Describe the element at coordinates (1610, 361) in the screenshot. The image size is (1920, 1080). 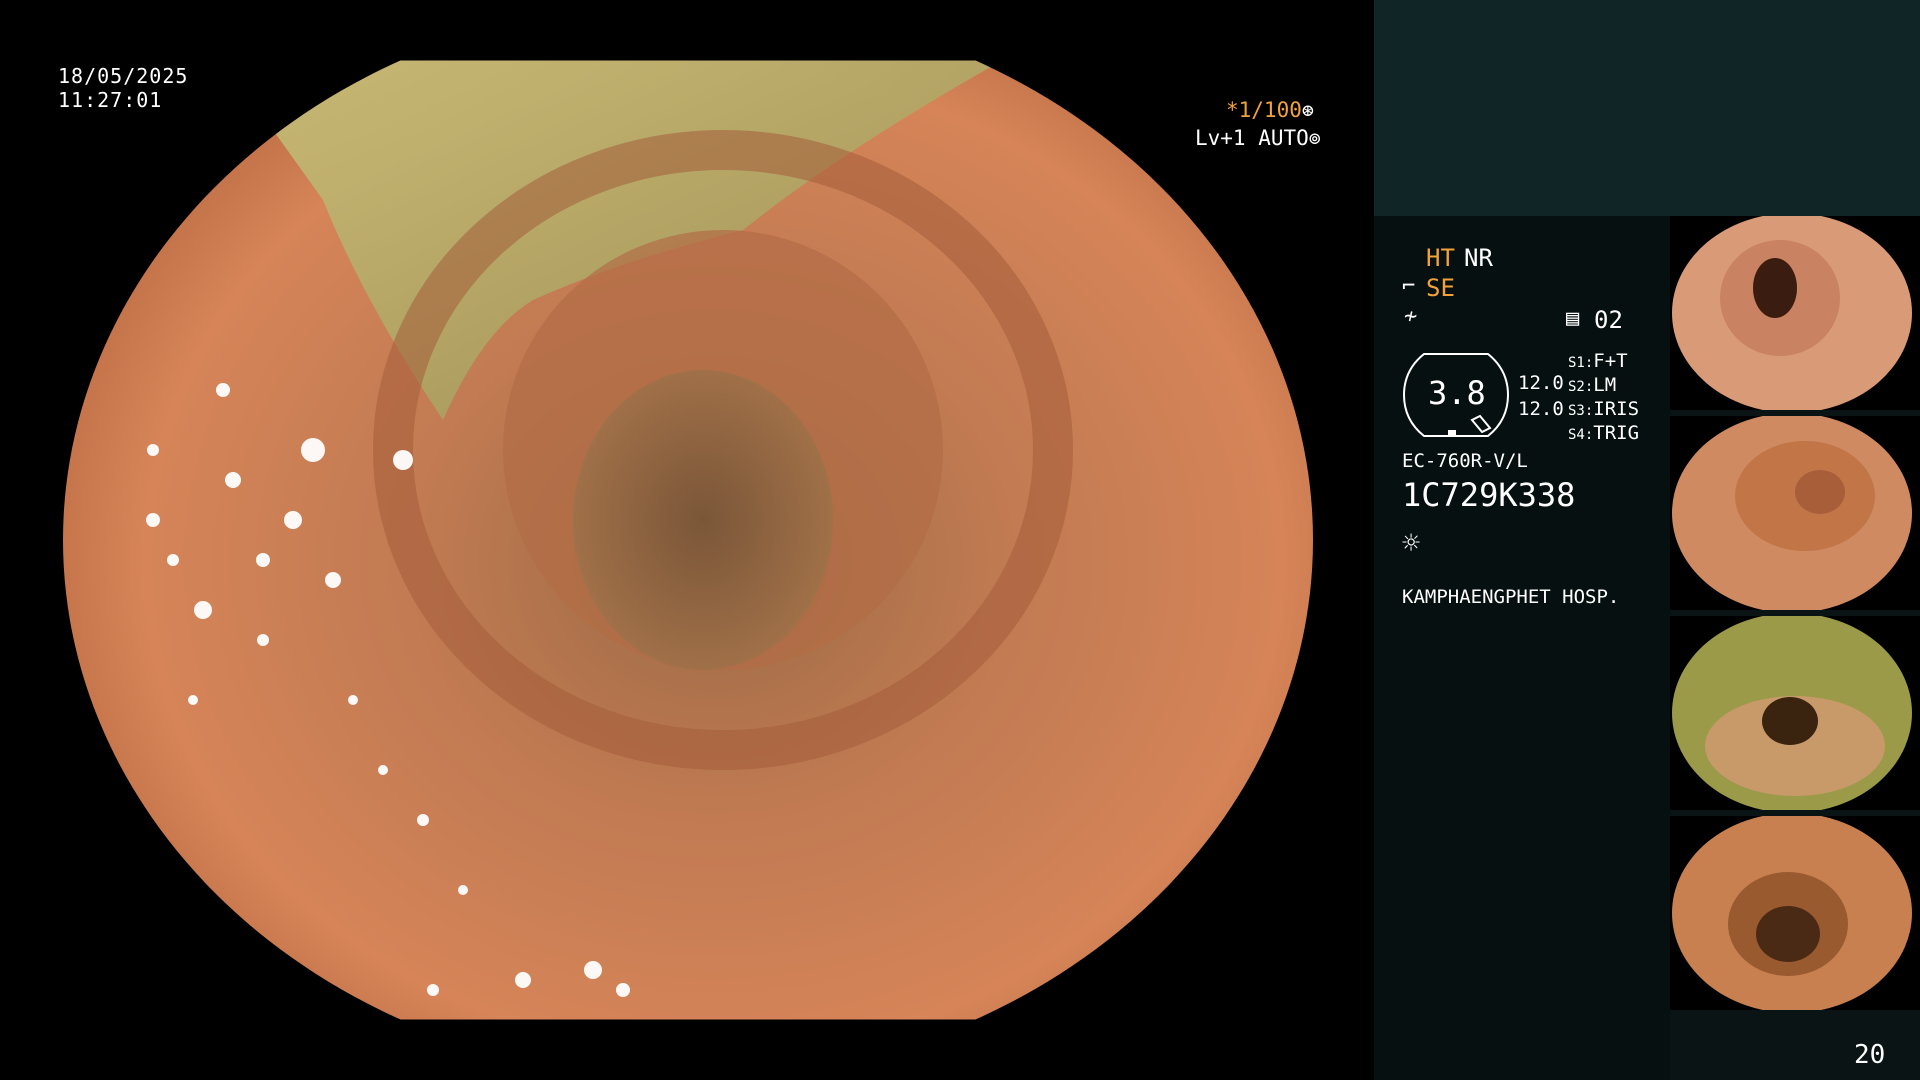
I see `slot-value: F+T` at that location.